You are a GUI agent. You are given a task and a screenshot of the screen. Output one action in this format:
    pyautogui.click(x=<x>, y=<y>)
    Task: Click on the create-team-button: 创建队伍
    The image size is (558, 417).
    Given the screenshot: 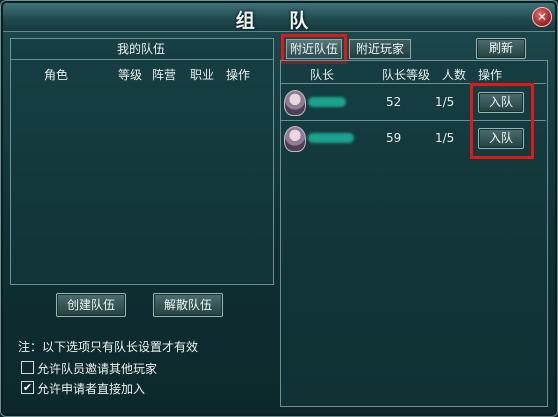 What is the action you would take?
    pyautogui.click(x=91, y=305)
    